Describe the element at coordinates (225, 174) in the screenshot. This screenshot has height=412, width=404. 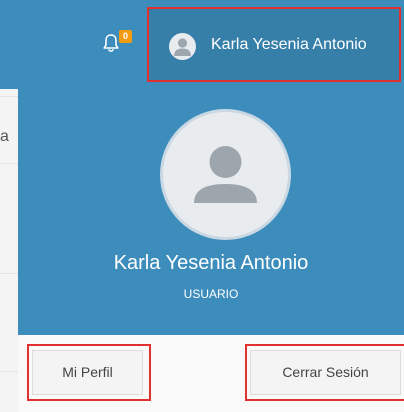
I see `profile-avatar-icon` at that location.